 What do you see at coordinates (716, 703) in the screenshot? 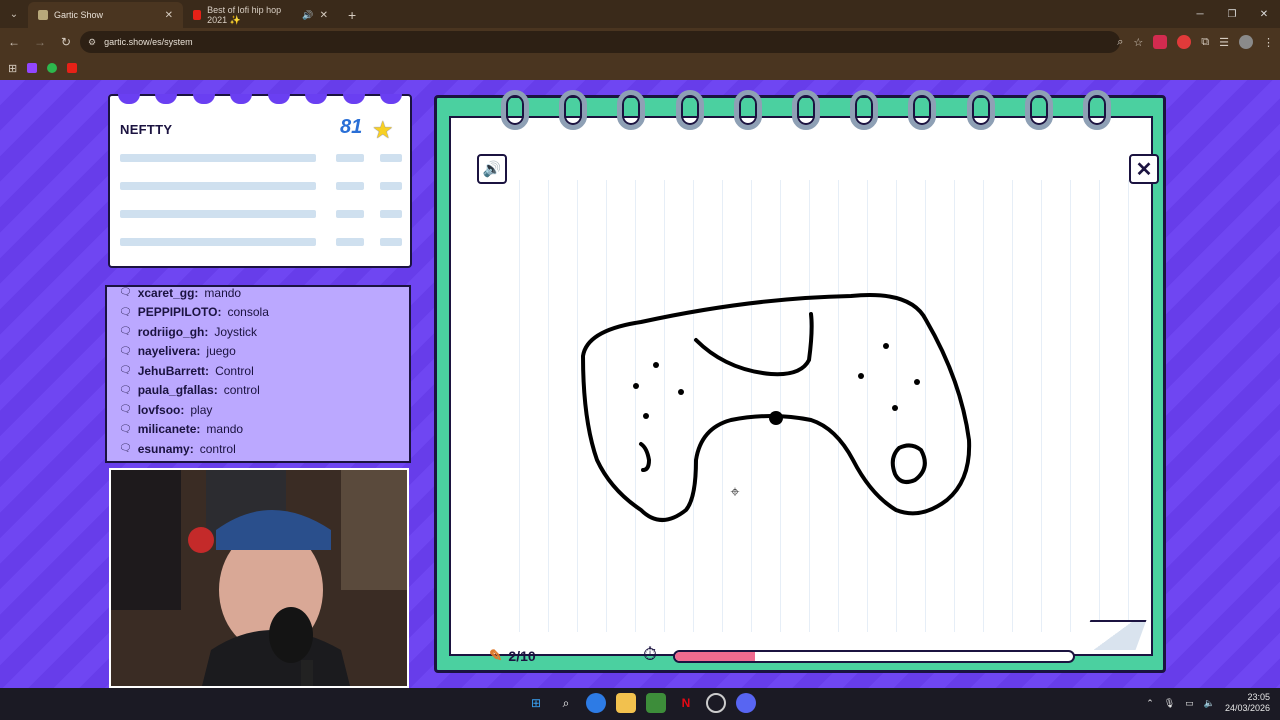
I see `obs-icon` at bounding box center [716, 703].